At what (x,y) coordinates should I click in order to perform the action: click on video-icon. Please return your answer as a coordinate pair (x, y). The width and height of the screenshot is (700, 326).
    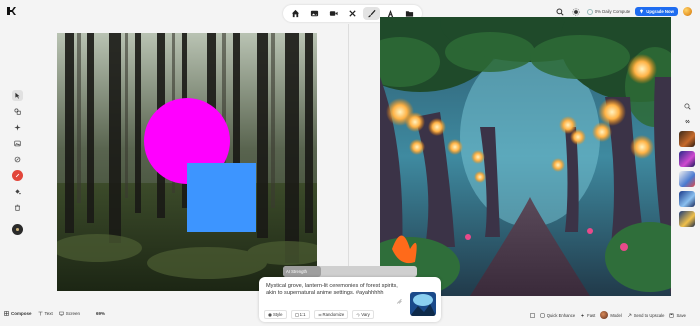
    Looking at the image, I should click on (333, 13).